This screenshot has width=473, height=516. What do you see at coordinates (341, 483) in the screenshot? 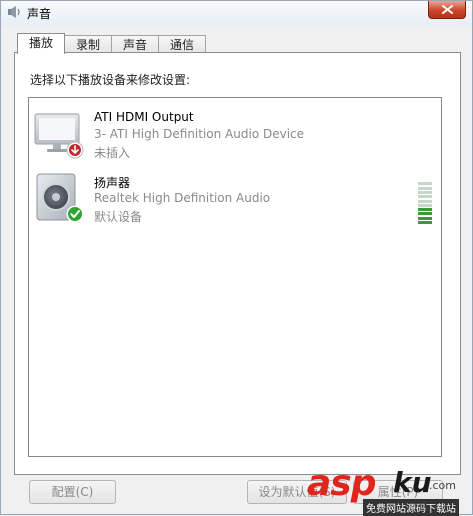
I see `watermark-brand-red: asp` at bounding box center [341, 483].